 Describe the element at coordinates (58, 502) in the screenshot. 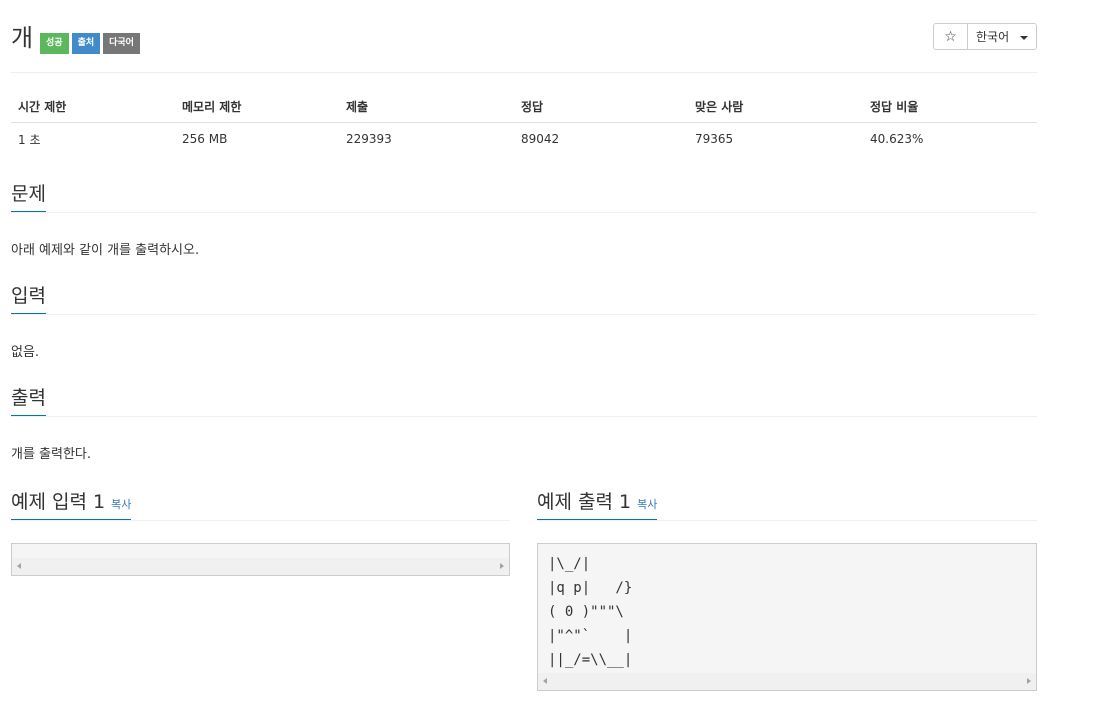

I see `sample-input-title: 예제 입력 1` at that location.